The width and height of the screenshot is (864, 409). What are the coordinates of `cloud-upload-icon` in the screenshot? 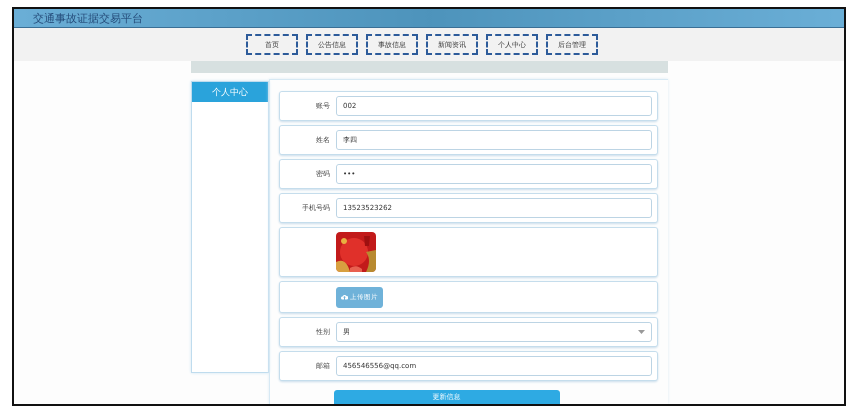 It's located at (344, 297).